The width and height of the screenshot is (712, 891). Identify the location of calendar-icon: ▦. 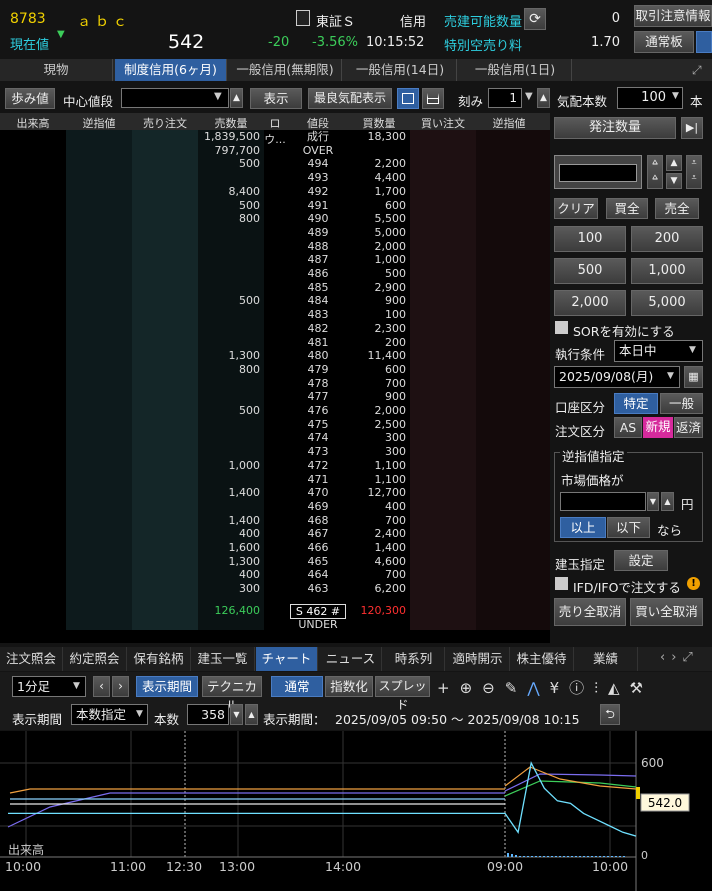
(693, 377).